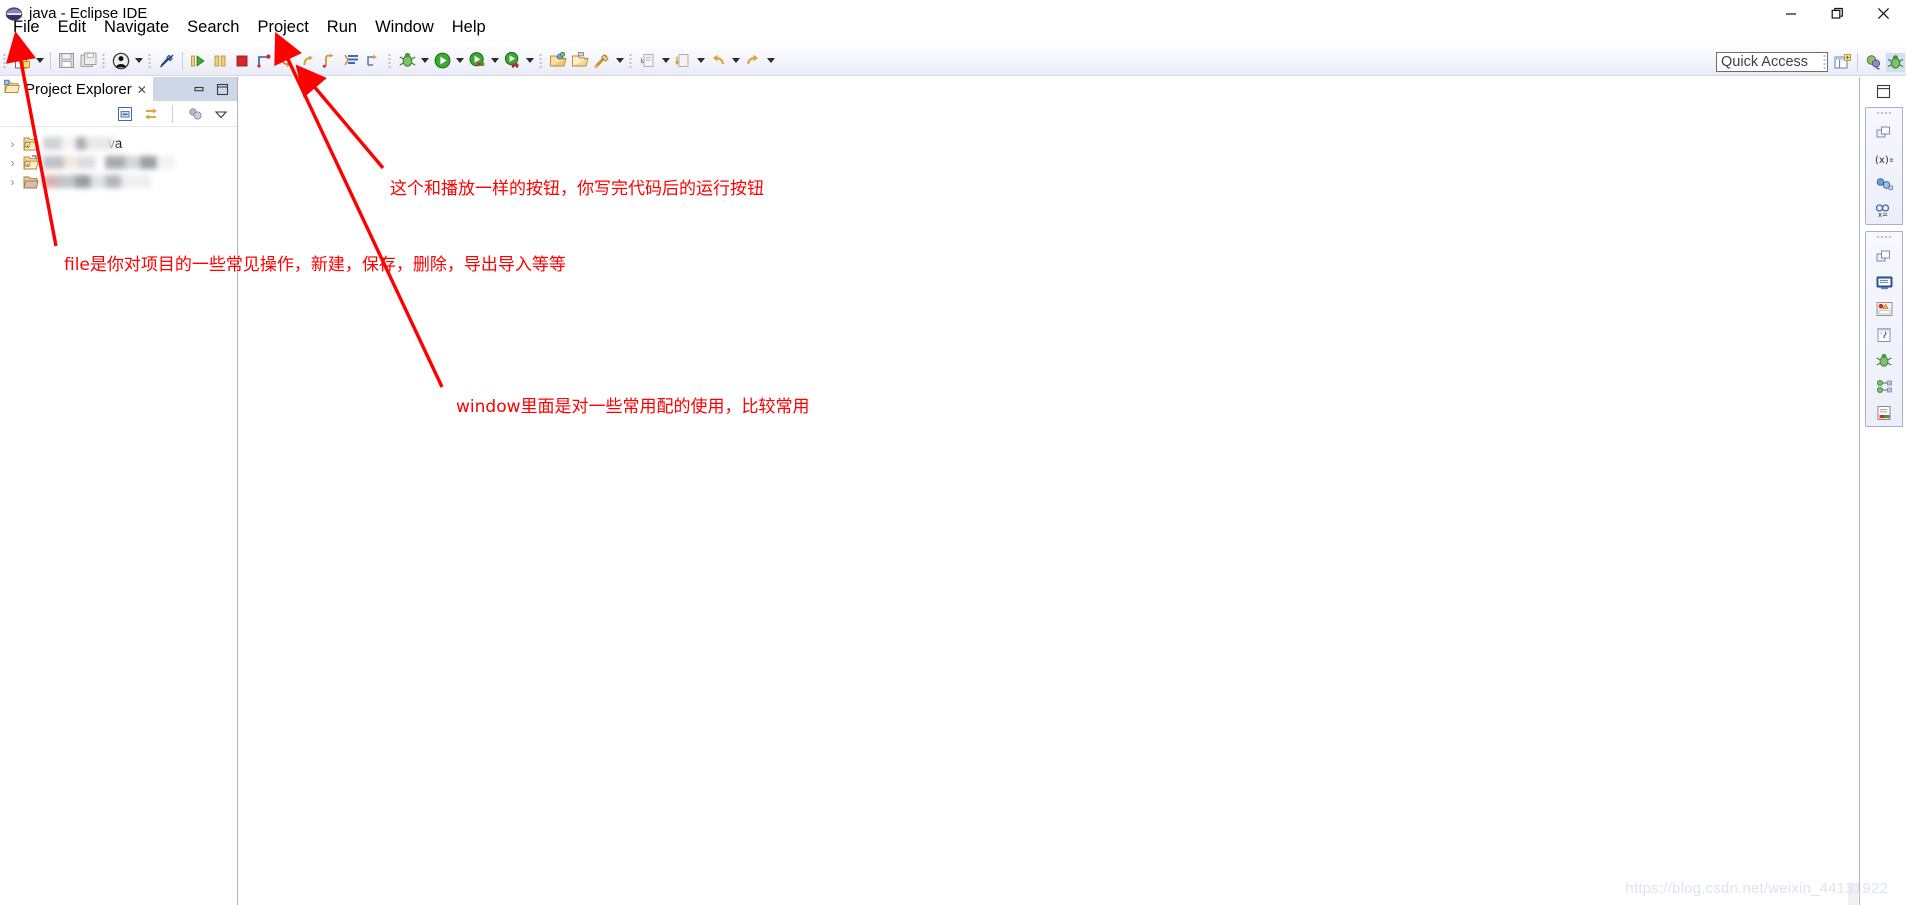 Image resolution: width=1906 pixels, height=905 pixels. What do you see at coordinates (512, 61) in the screenshot?
I see `external-tools-icon` at bounding box center [512, 61].